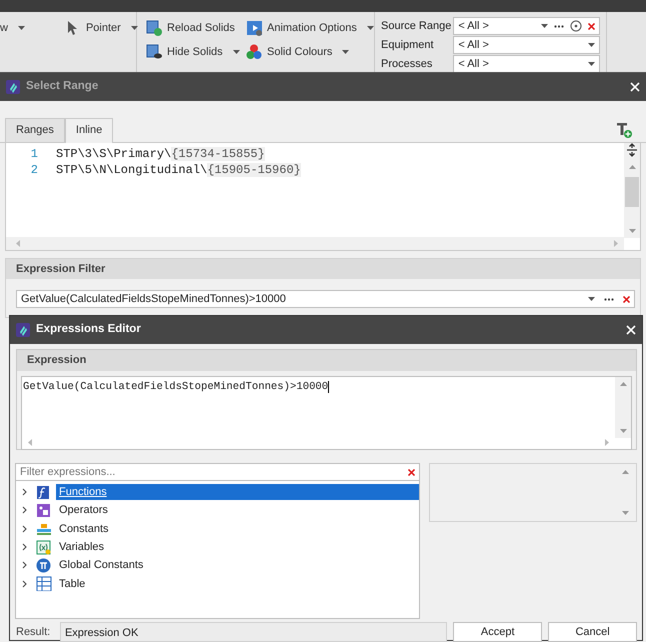 Image resolution: width=646 pixels, height=642 pixels. I want to click on film-icon, so click(254, 28).